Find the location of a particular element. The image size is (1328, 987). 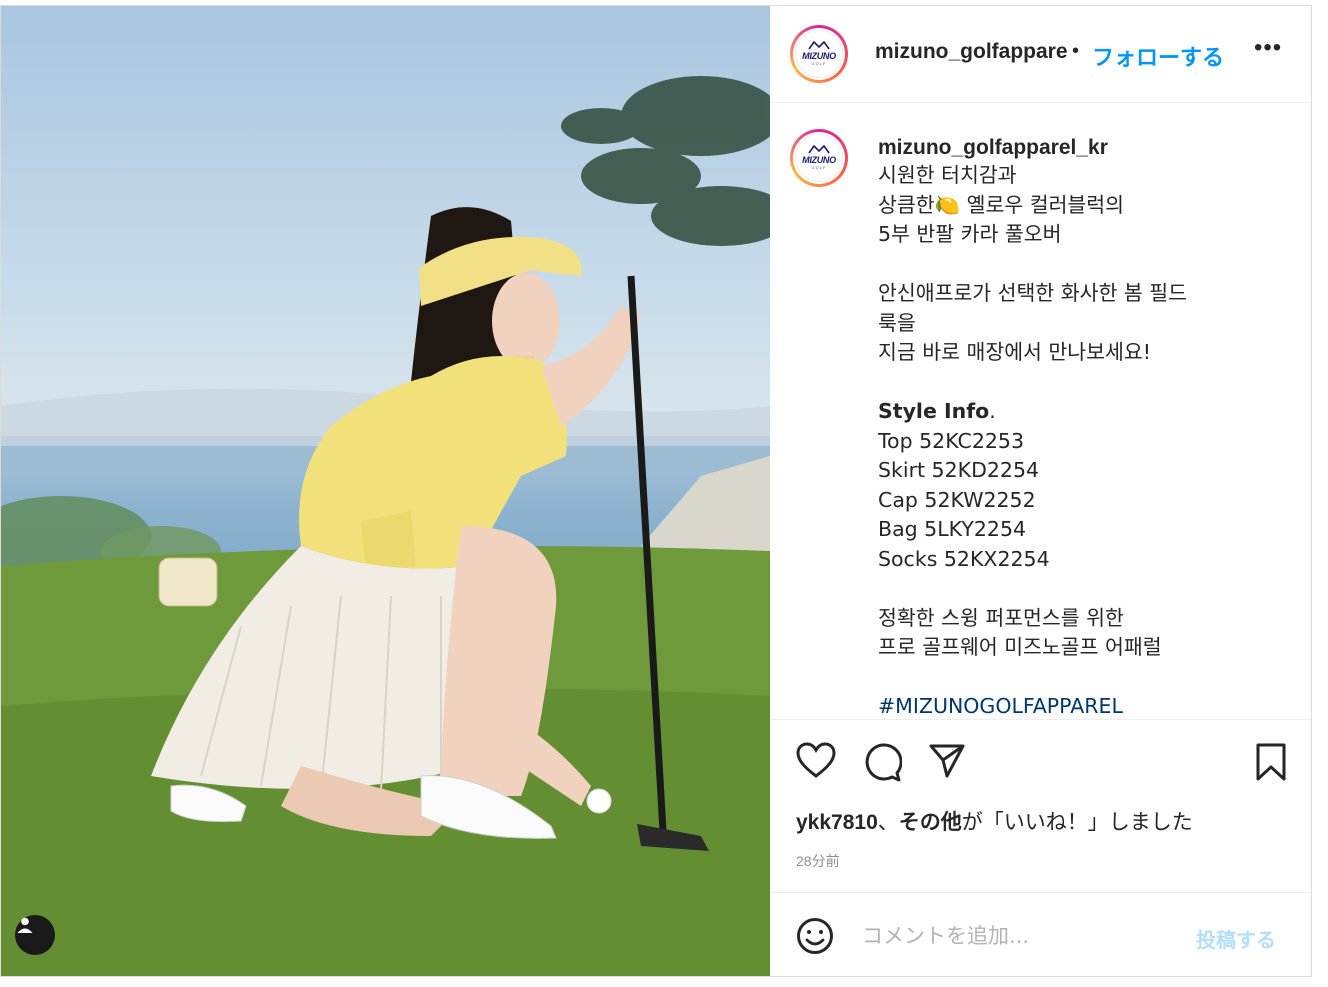

caption-avatar: MIZUNO GOLF is located at coordinates (819, 158).